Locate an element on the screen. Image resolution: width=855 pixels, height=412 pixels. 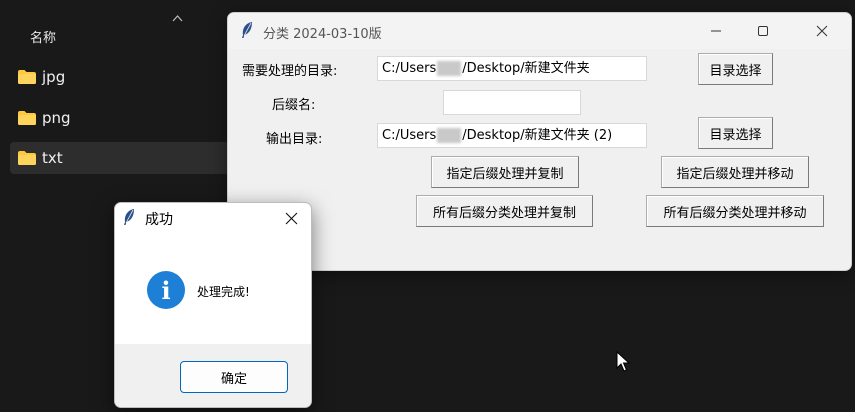
minimize-button is located at coordinates (716, 31).